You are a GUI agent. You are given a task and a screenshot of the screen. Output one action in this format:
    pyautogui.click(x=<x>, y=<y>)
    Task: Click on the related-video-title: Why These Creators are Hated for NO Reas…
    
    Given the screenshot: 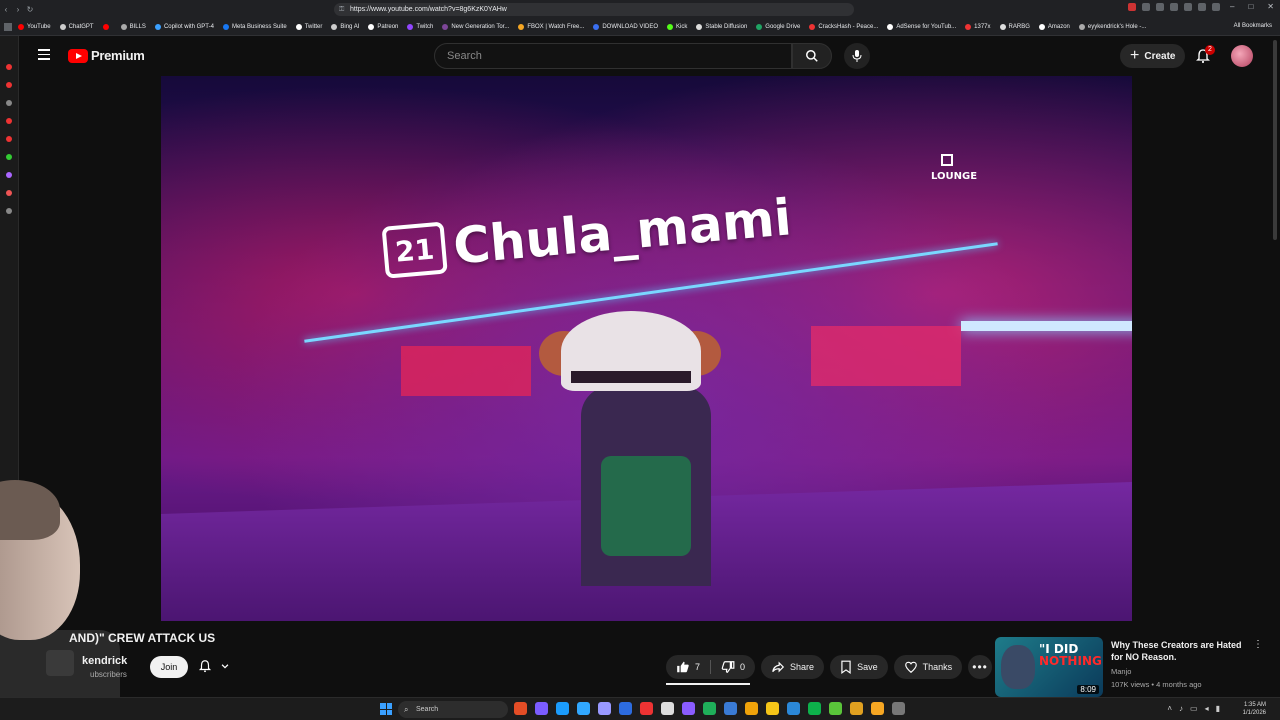 What is the action you would take?
    pyautogui.click(x=1181, y=651)
    